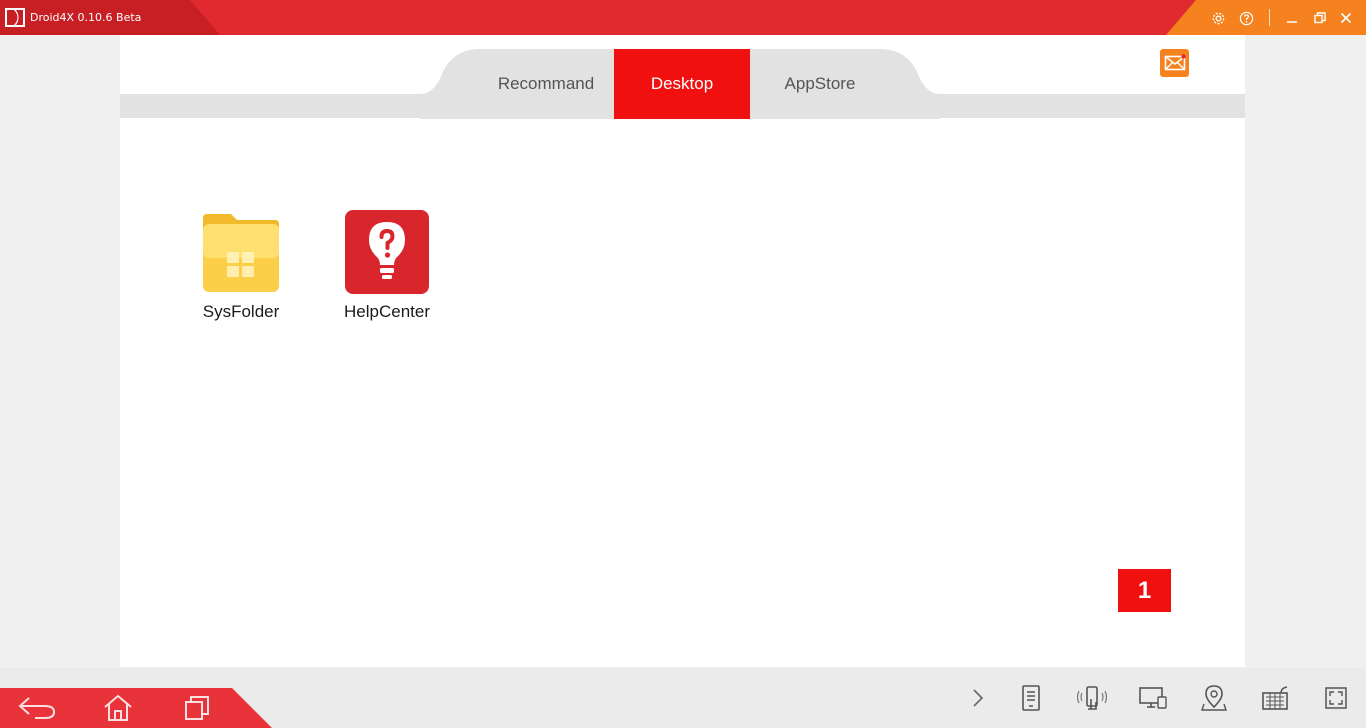  What do you see at coordinates (1336, 698) in the screenshot?
I see `fullscreen-icon` at bounding box center [1336, 698].